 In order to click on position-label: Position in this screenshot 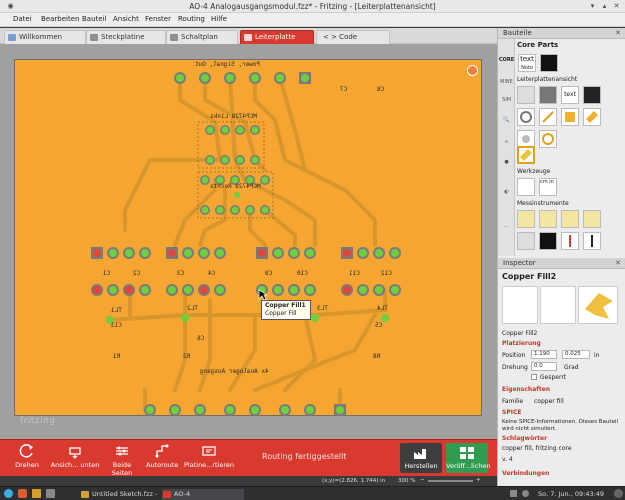, I will do `click(514, 355)`.